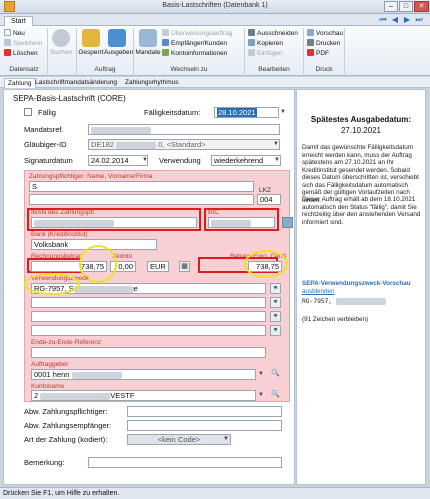  What do you see at coordinates (323, 43) in the screenshot?
I see `print-button: Drucken` at bounding box center [323, 43].